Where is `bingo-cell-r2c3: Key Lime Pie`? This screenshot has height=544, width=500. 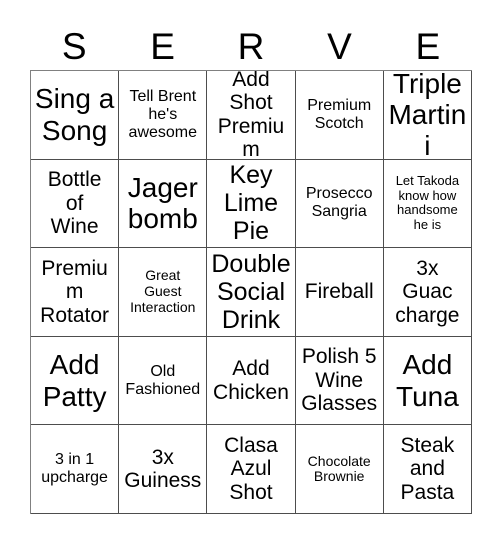 bingo-cell-r2c3: Key Lime Pie is located at coordinates (251, 204).